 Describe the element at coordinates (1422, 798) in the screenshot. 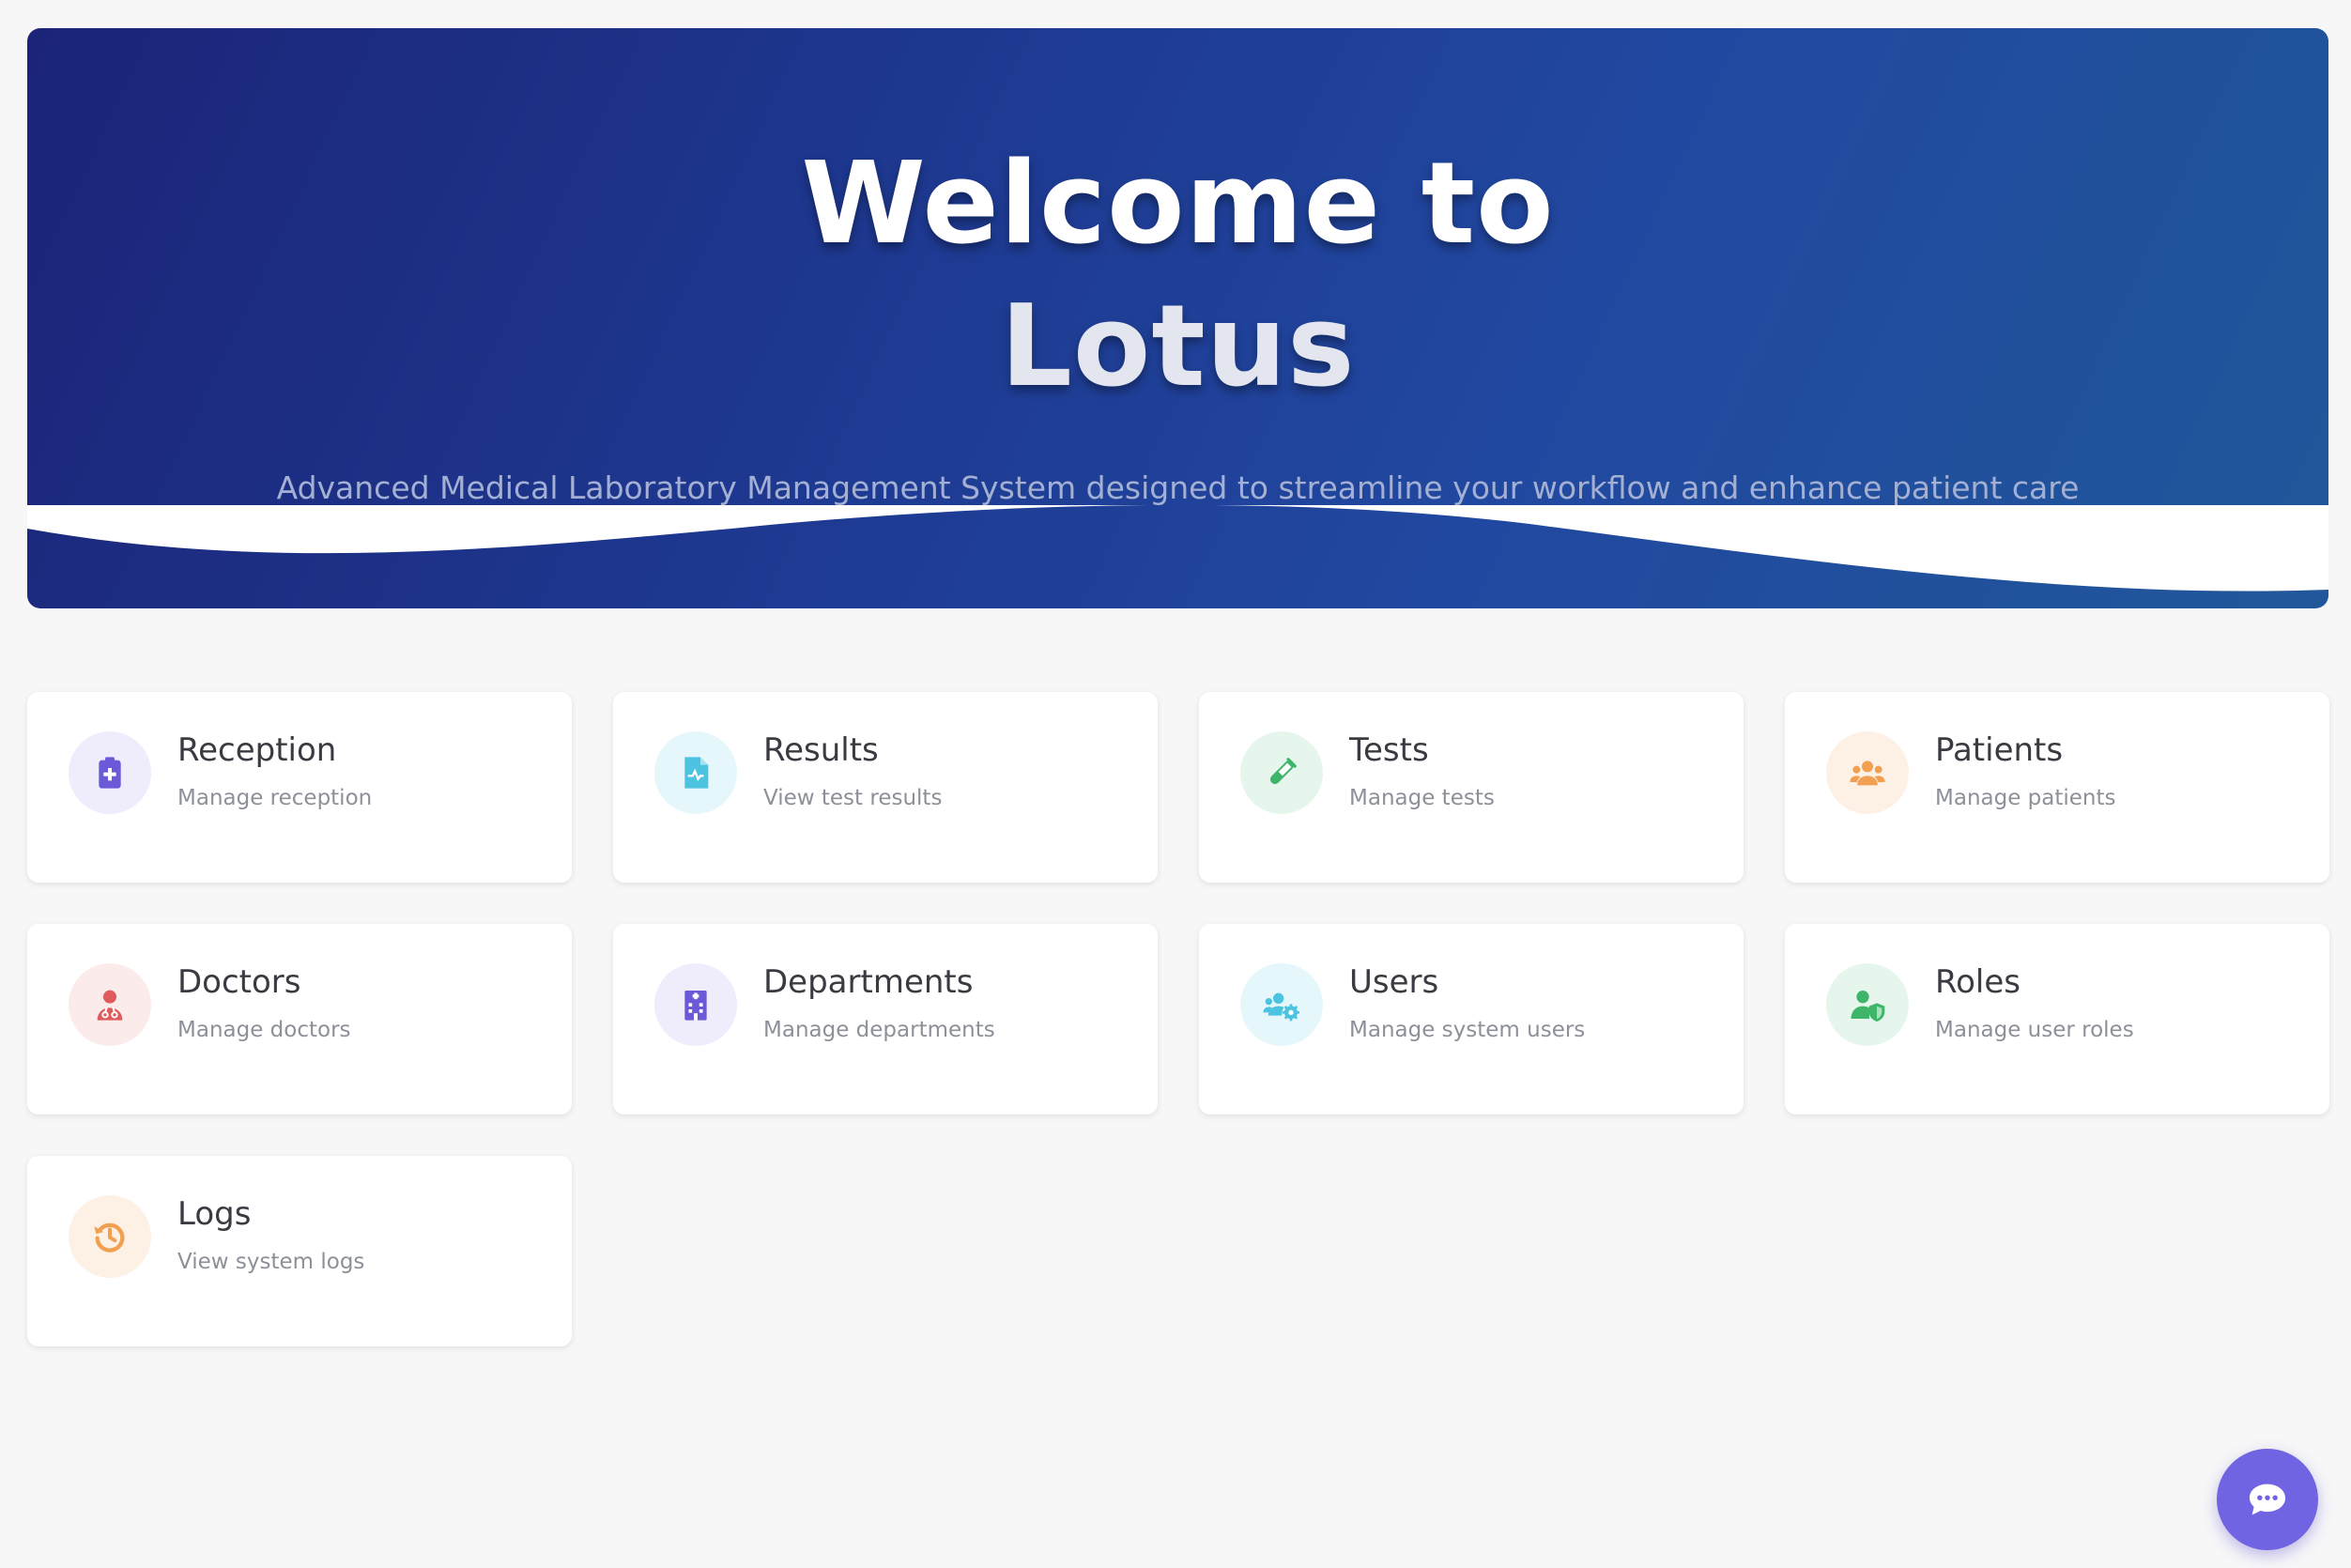

I see `card-description: Manage tests` at that location.